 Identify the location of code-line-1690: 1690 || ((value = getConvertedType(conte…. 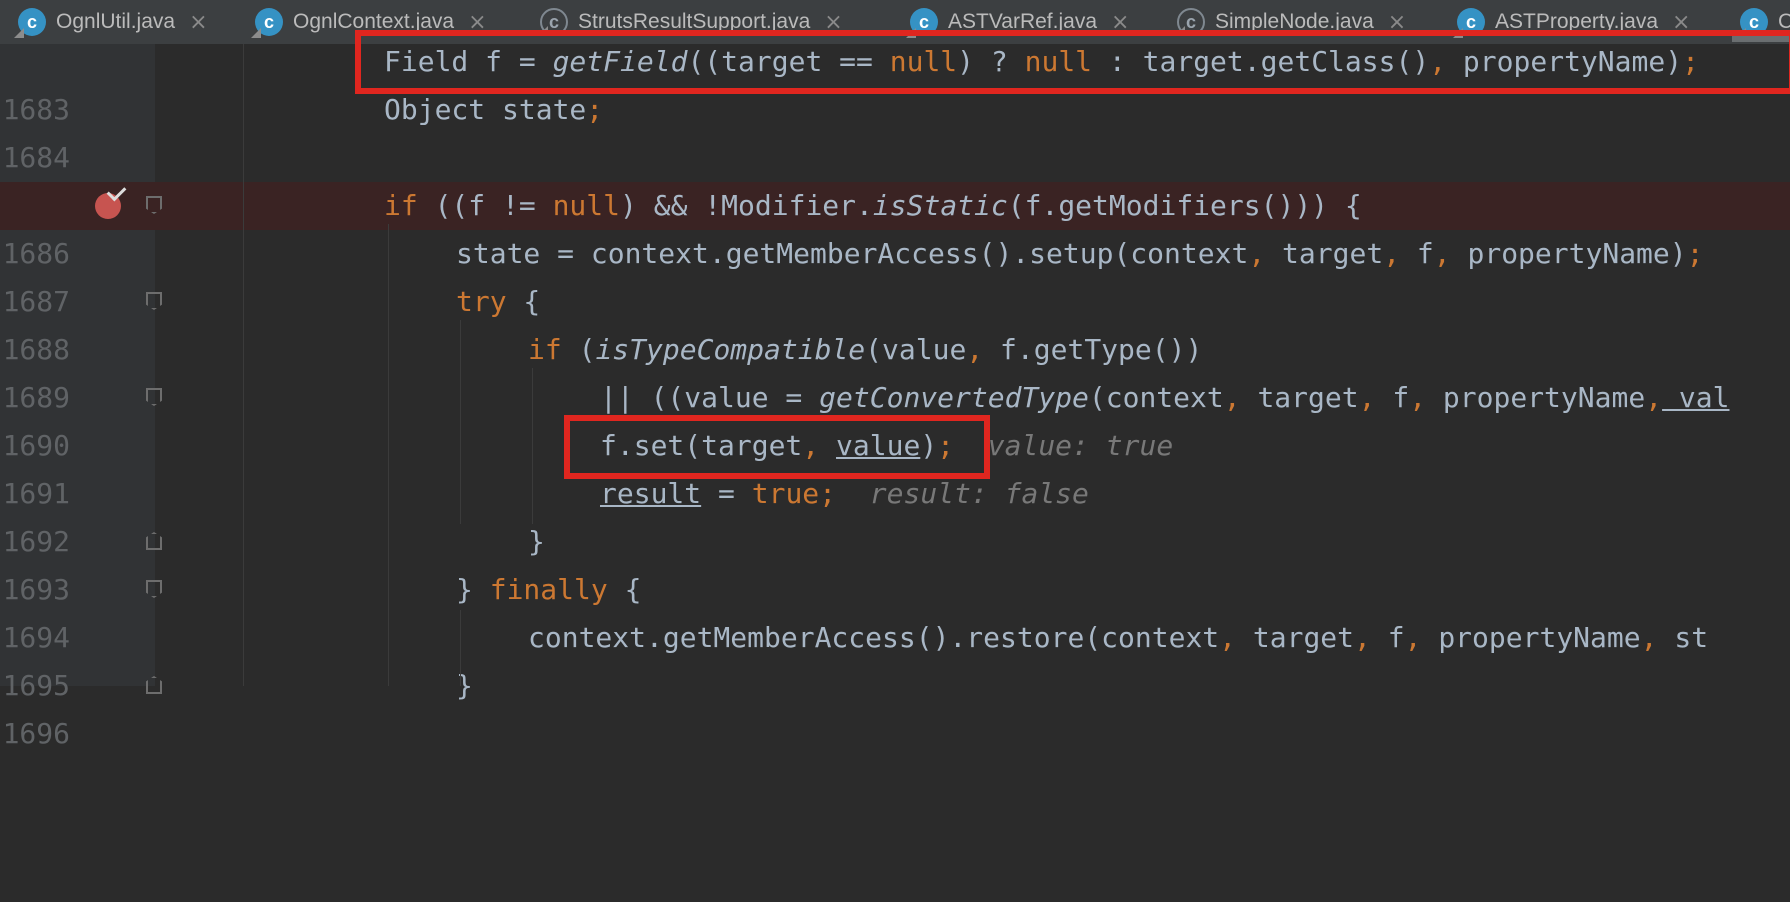
(895, 418).